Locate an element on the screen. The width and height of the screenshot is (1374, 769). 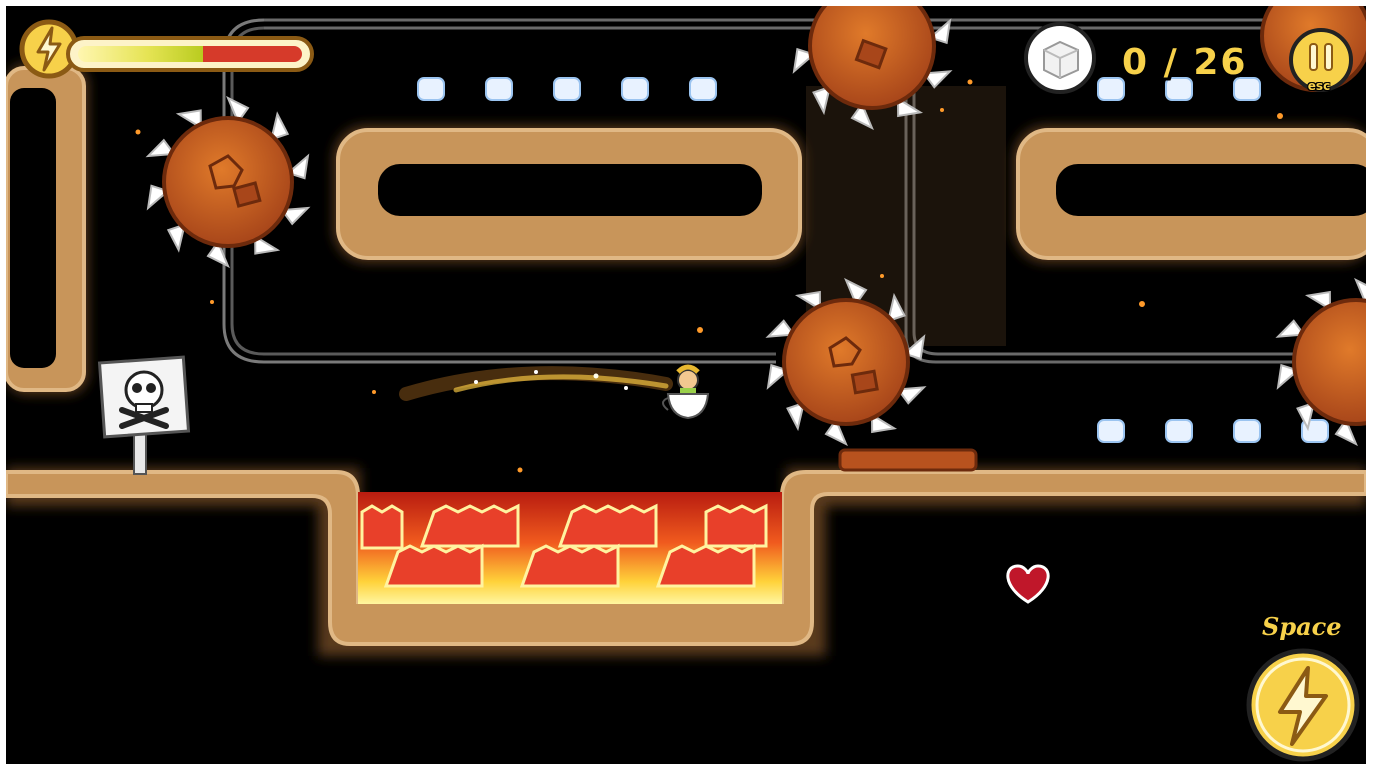
player-character is located at coordinates (686, 392).